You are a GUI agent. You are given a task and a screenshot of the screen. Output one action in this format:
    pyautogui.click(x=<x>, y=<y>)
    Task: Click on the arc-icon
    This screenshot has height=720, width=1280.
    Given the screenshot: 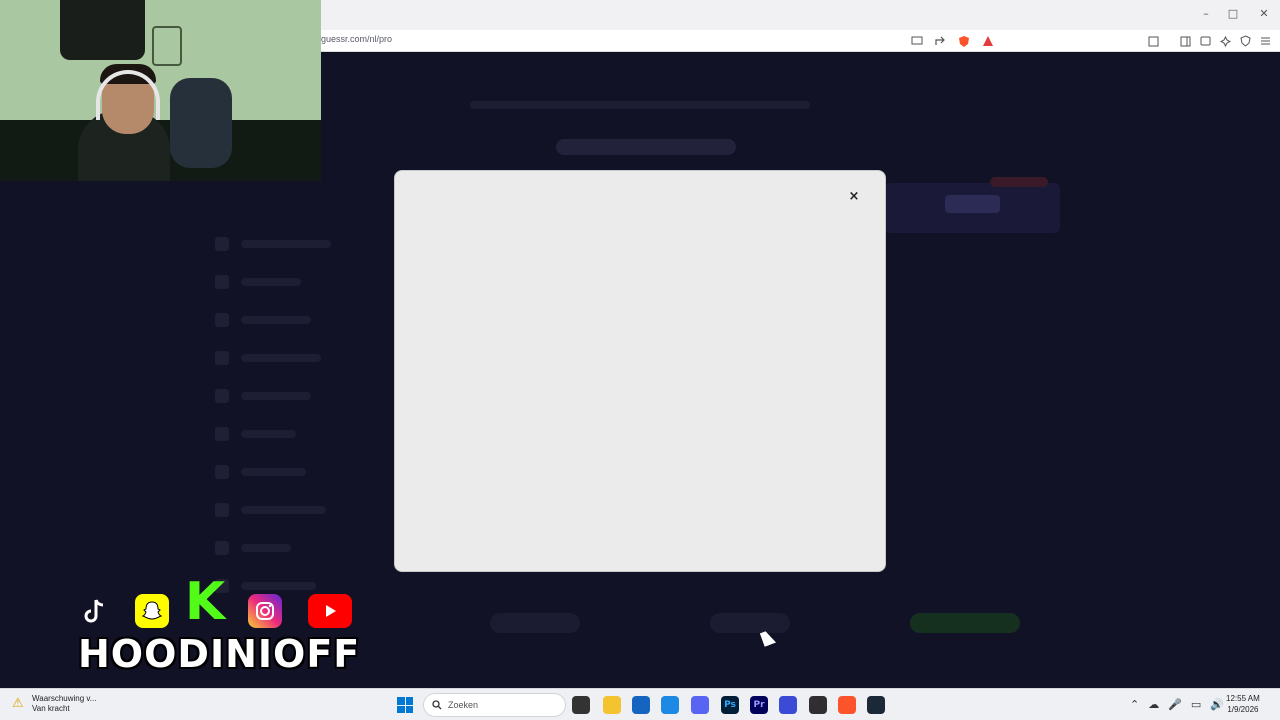 What is the action you would take?
    pyautogui.click(x=788, y=705)
    